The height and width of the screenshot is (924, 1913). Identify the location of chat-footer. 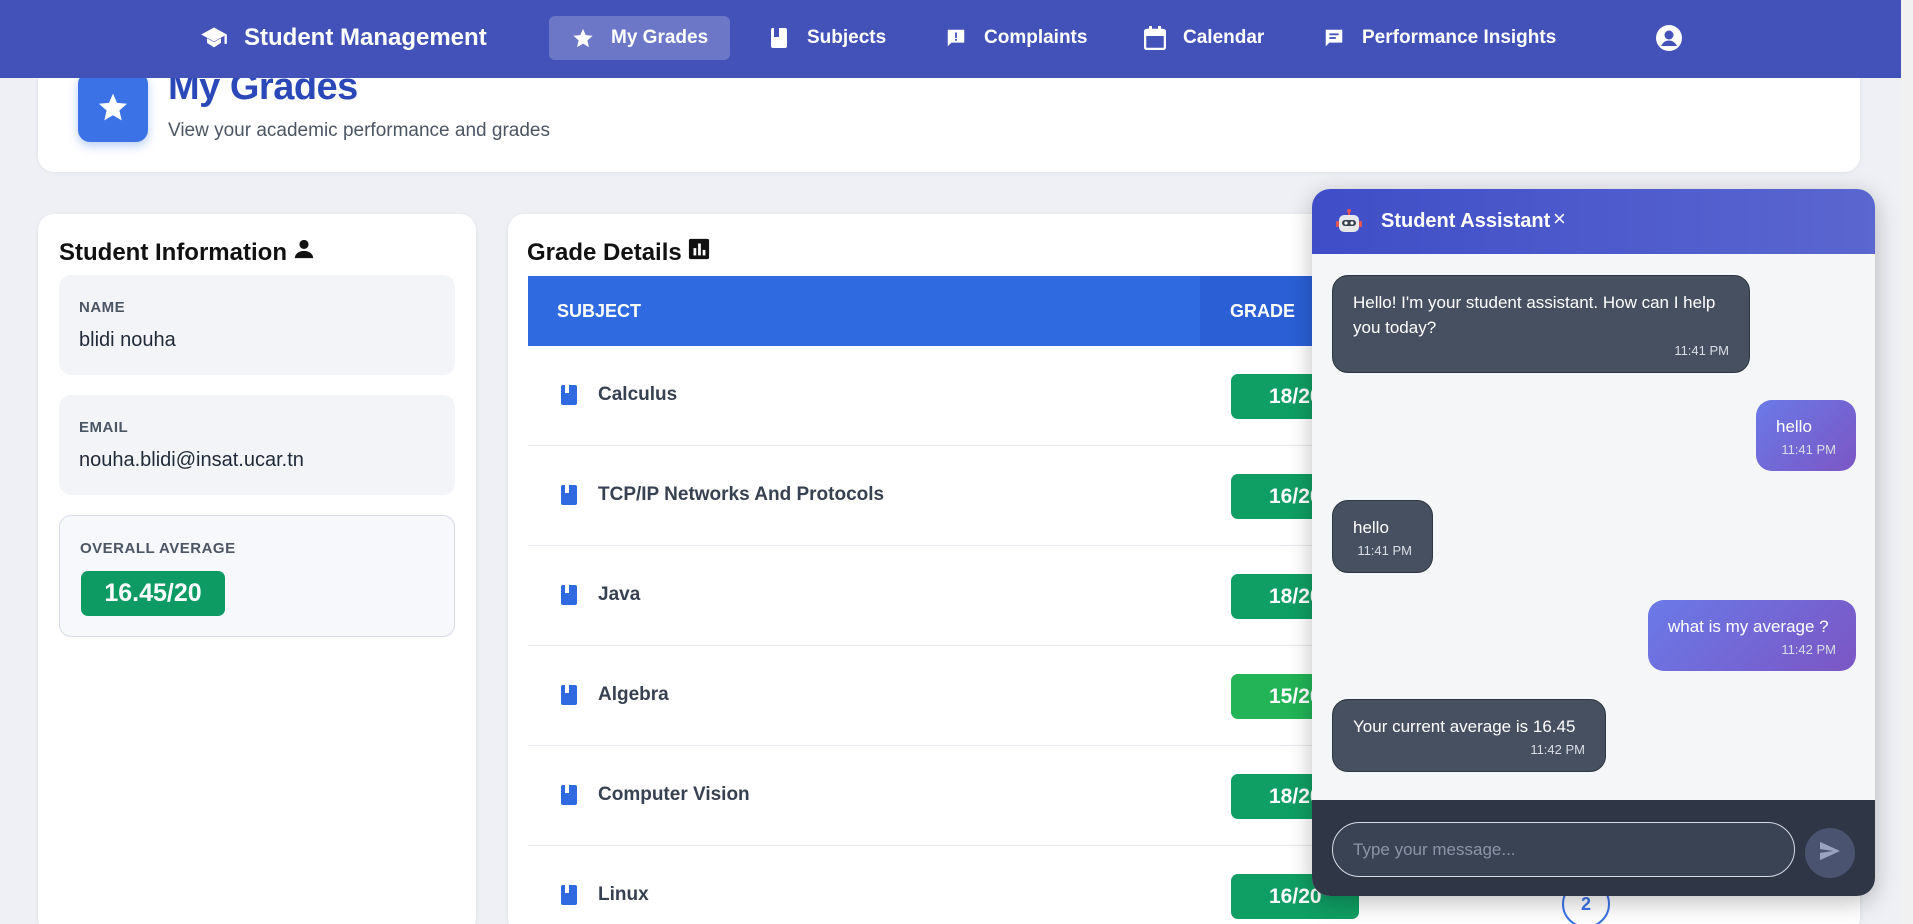
(1593, 848).